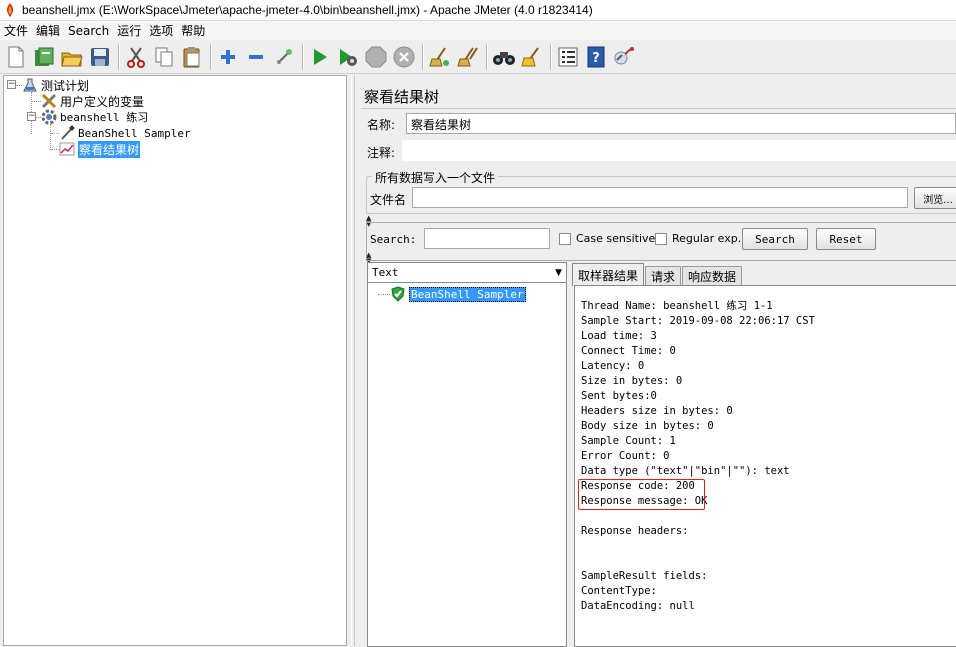  Describe the element at coordinates (16, 30) in the screenshot. I see `menu-file: 文件` at that location.